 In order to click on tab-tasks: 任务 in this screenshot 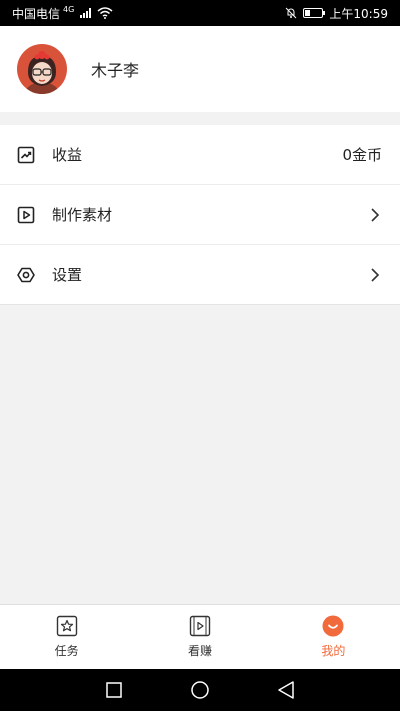, I will do `click(66, 637)`.